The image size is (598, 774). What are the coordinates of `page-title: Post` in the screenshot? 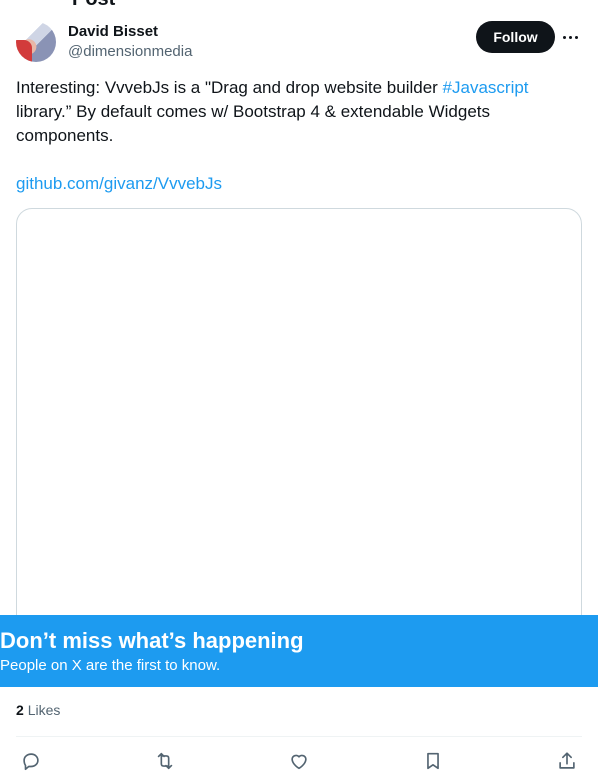 It's located at (93, 5).